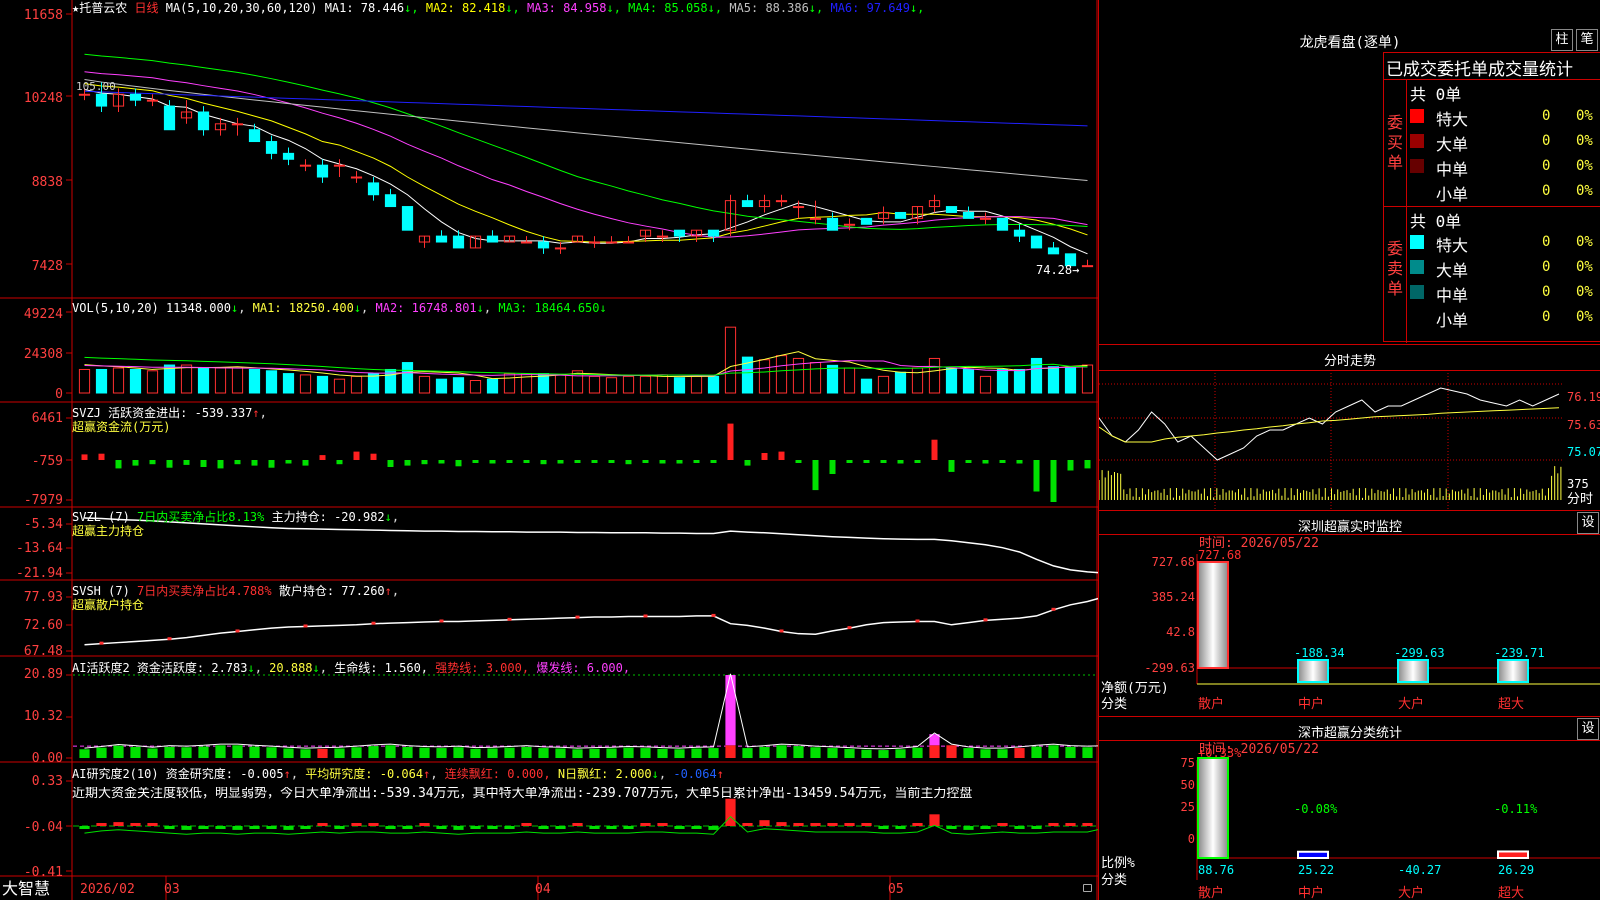 This screenshot has height=900, width=1600. Describe the element at coordinates (1588, 523) in the screenshot. I see `monitor-settings-button: 设` at that location.